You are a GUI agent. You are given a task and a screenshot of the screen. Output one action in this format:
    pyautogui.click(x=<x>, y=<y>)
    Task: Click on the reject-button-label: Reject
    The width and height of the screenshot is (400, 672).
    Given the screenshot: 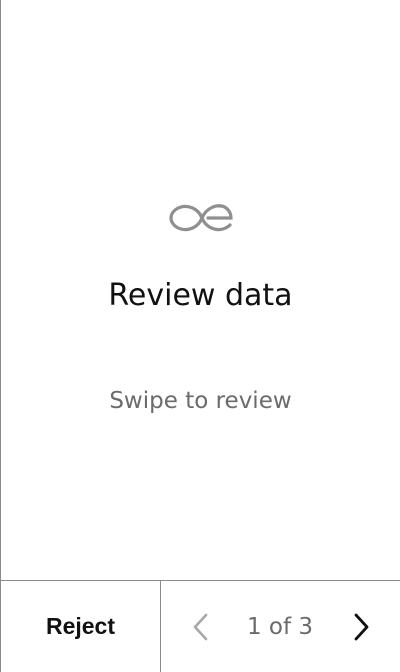 What is the action you would take?
    pyautogui.click(x=80, y=626)
    